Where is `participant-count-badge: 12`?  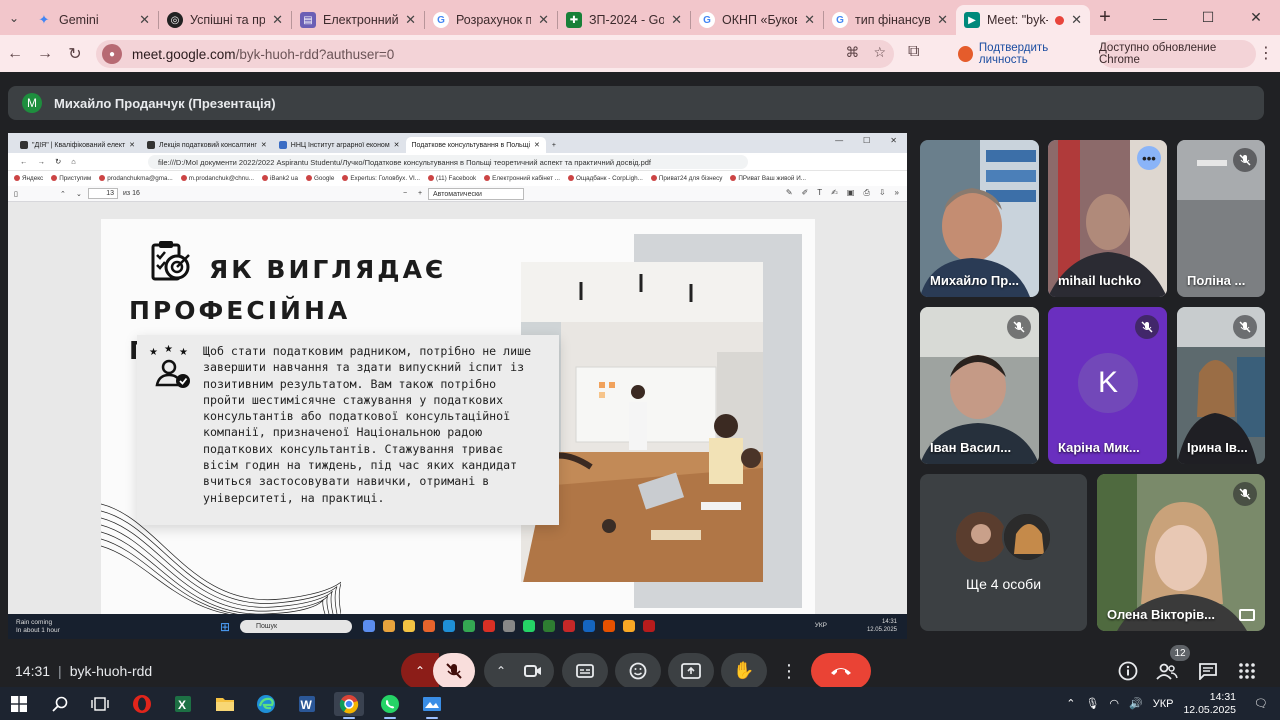
participant-count-badge: 12 is located at coordinates (1180, 653).